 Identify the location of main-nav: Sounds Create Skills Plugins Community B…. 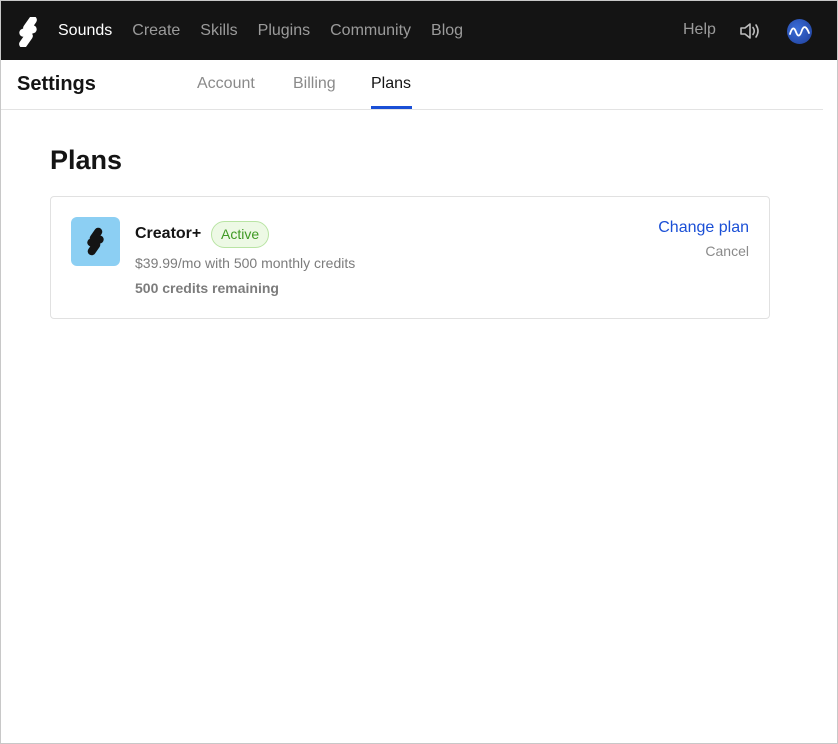
(270, 30).